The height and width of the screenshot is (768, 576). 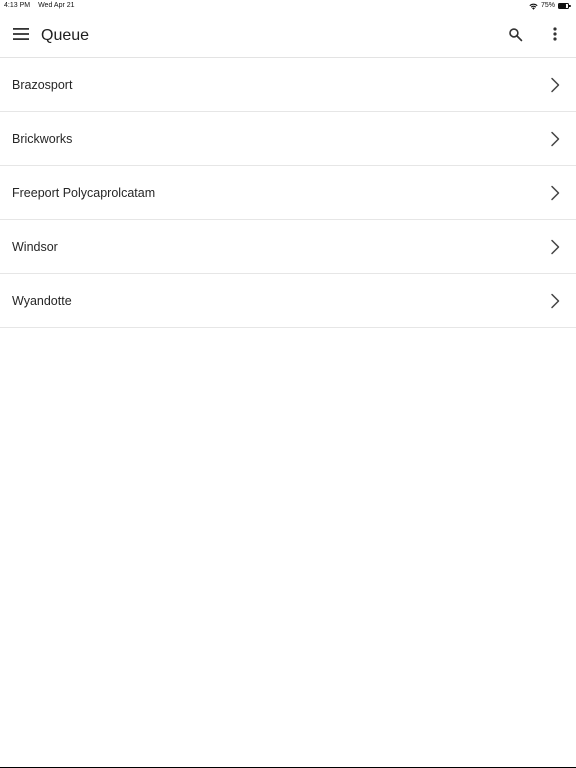 What do you see at coordinates (35, 246) in the screenshot?
I see `list-item-label: Windsor` at bounding box center [35, 246].